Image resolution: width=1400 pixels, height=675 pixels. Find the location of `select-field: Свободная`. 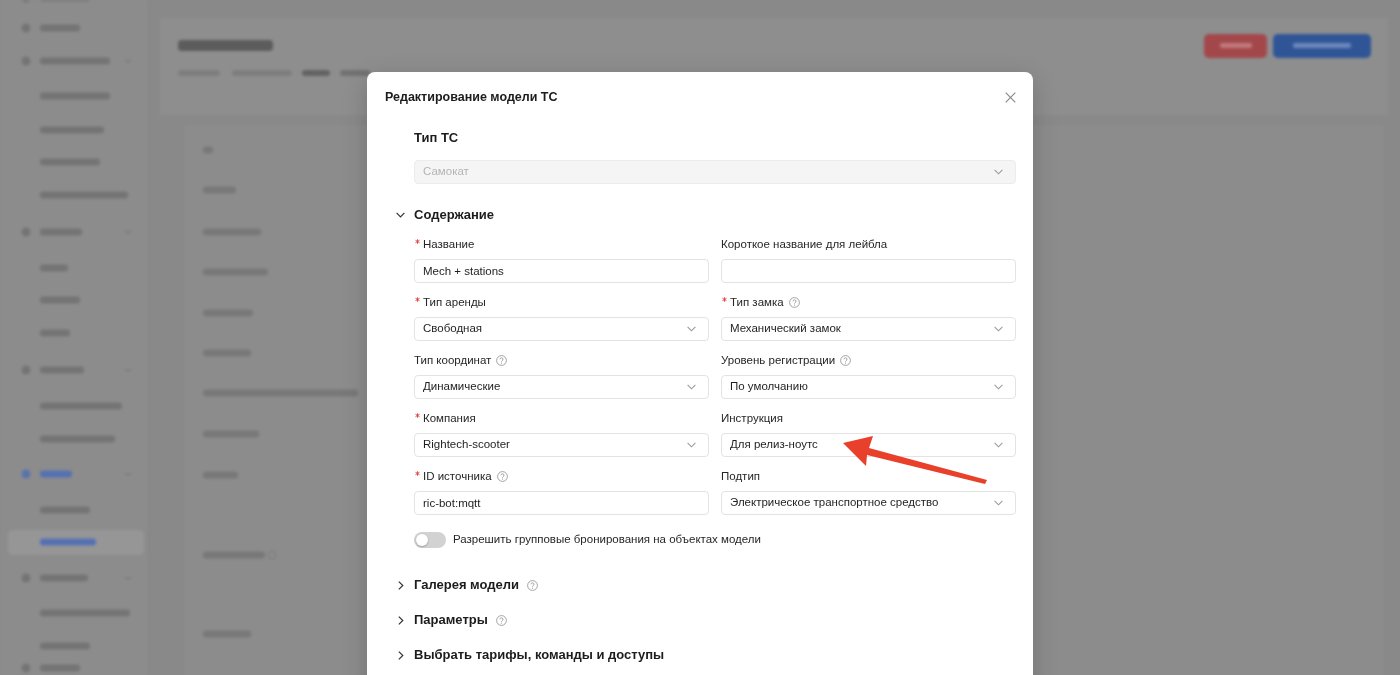

select-field: Свободная is located at coordinates (561, 329).